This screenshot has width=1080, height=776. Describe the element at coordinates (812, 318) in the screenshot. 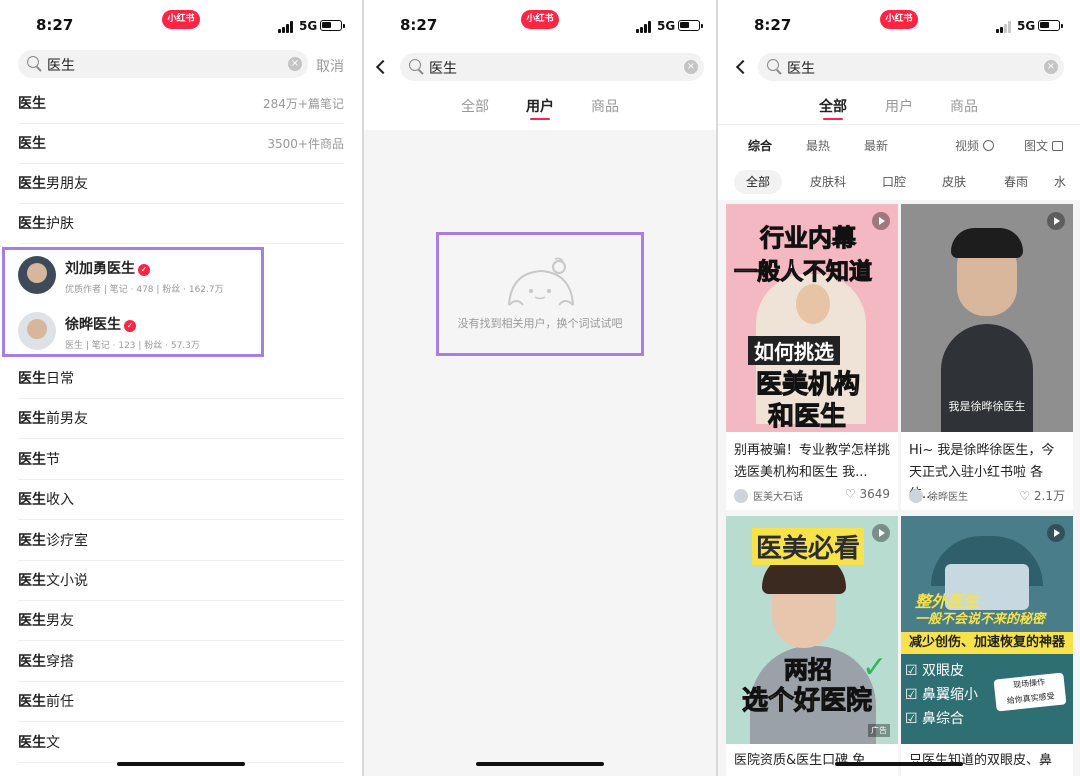

I see `card-thumbnail: 行业内幕 一般人不知道 如何挑选 医美机构 和医生` at that location.